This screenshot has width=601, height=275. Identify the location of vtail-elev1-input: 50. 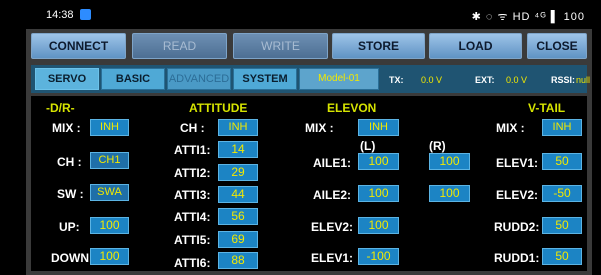
(562, 161).